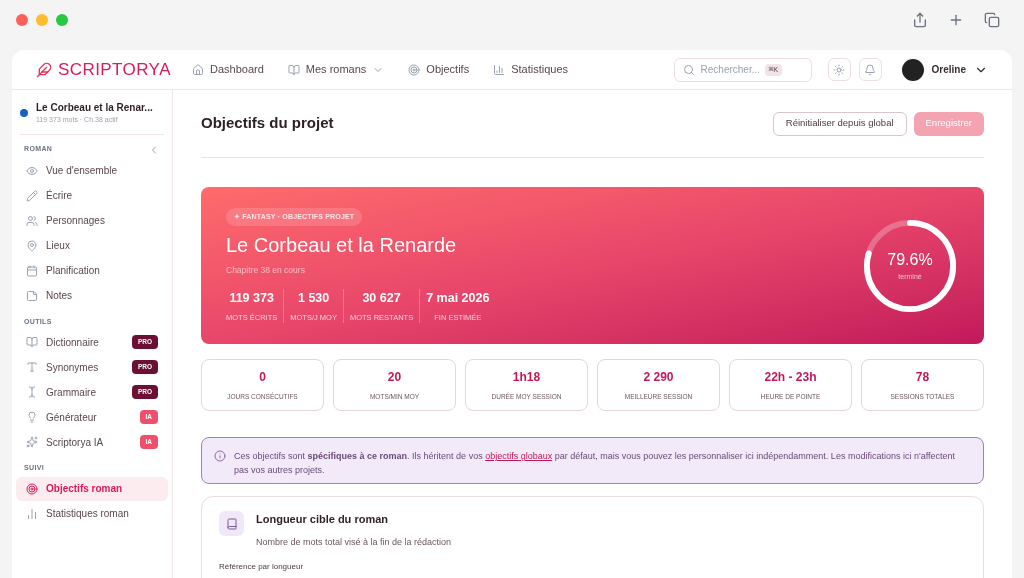 This screenshot has height=578, width=1024. Describe the element at coordinates (262, 378) in the screenshot. I see `metric-value: 0` at that location.